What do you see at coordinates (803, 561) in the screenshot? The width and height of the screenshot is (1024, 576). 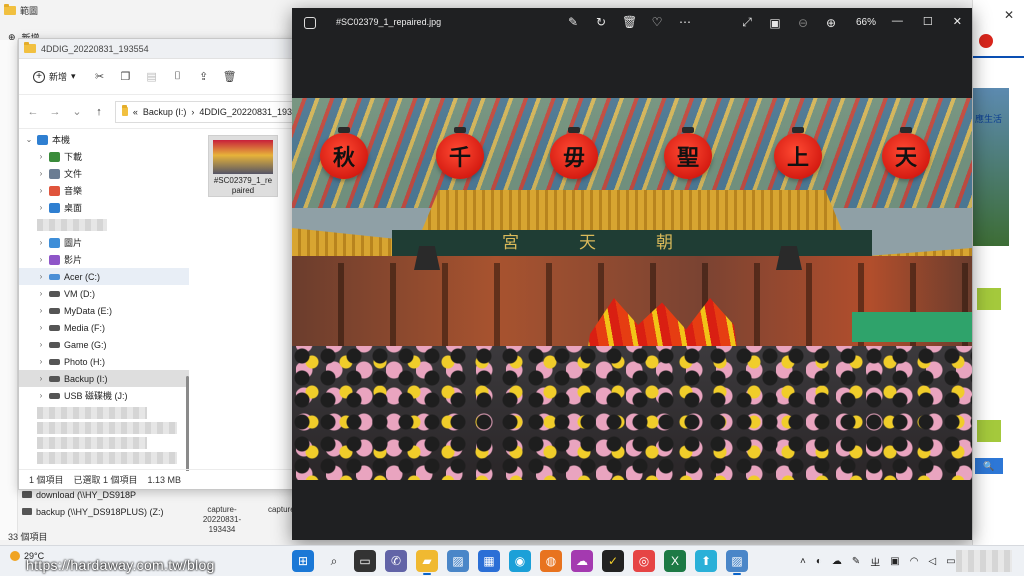 I see `chevron-up-icon: ˄` at bounding box center [803, 561].